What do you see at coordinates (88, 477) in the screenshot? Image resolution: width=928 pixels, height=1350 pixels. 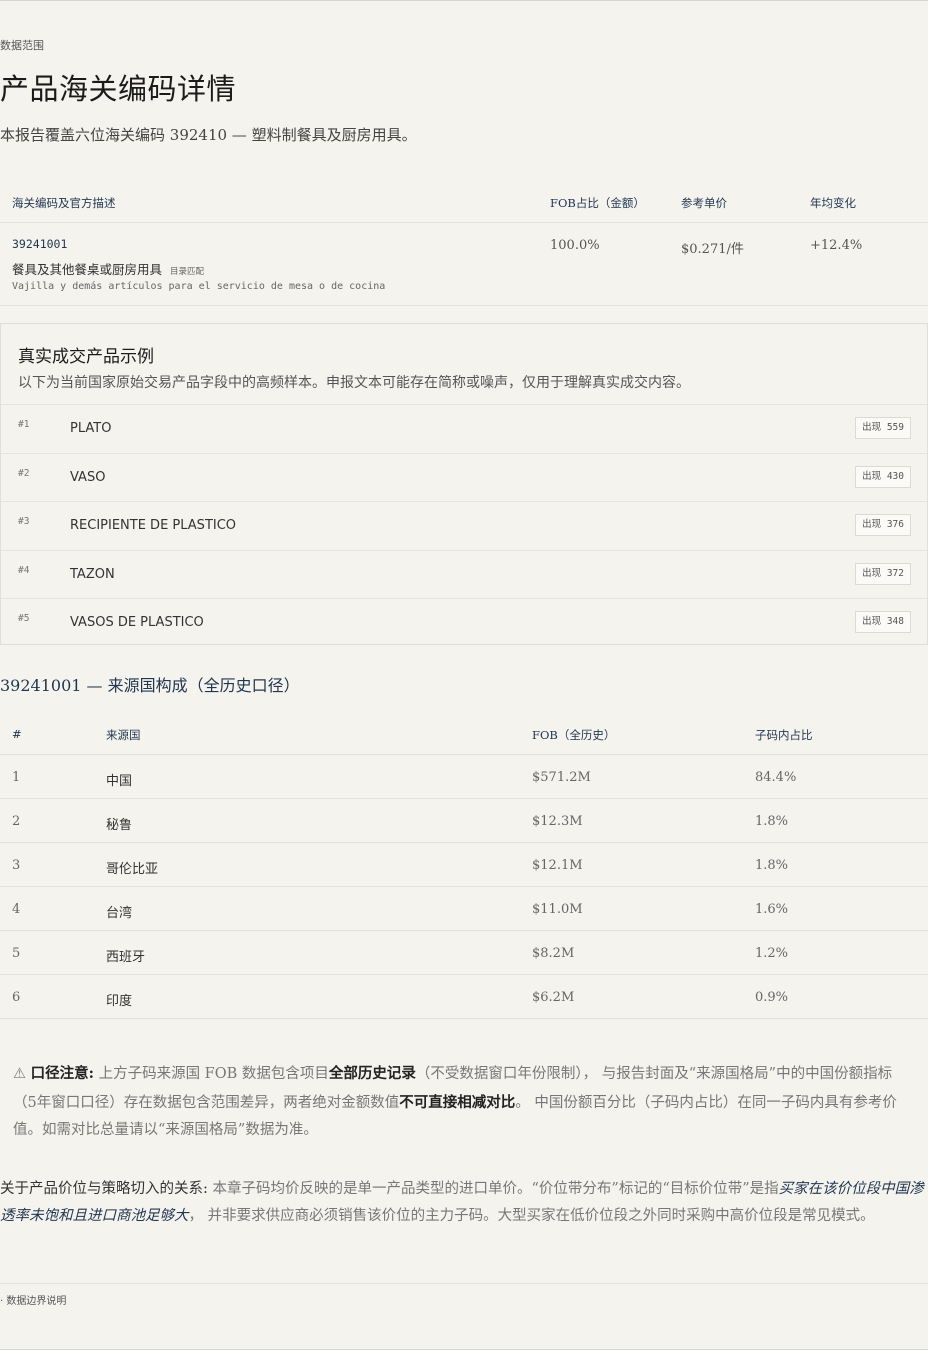 I see `example-name: VASO` at bounding box center [88, 477].